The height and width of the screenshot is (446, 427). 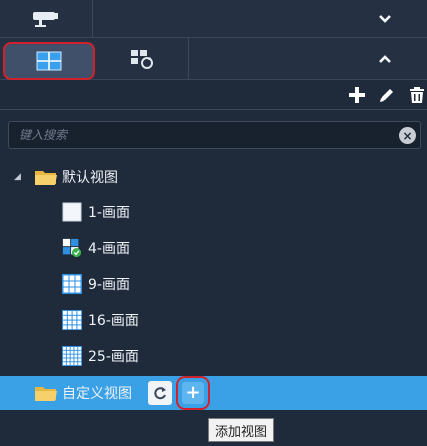 What do you see at coordinates (199, 135) in the screenshot?
I see `search-input` at bounding box center [199, 135].